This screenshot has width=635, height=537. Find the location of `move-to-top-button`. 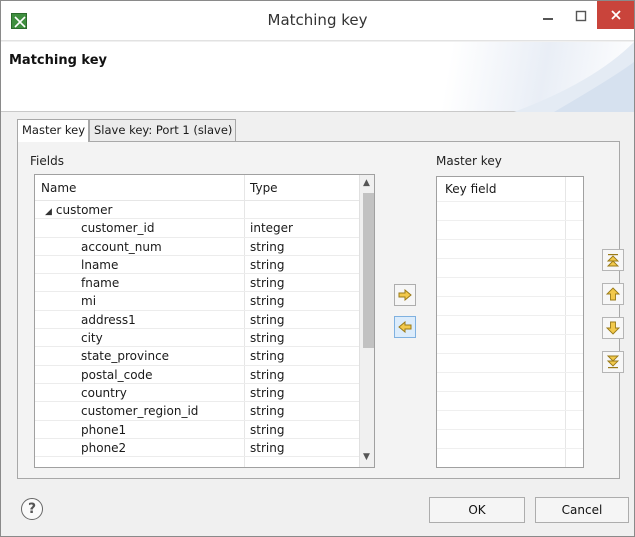

move-to-top-button is located at coordinates (613, 260).